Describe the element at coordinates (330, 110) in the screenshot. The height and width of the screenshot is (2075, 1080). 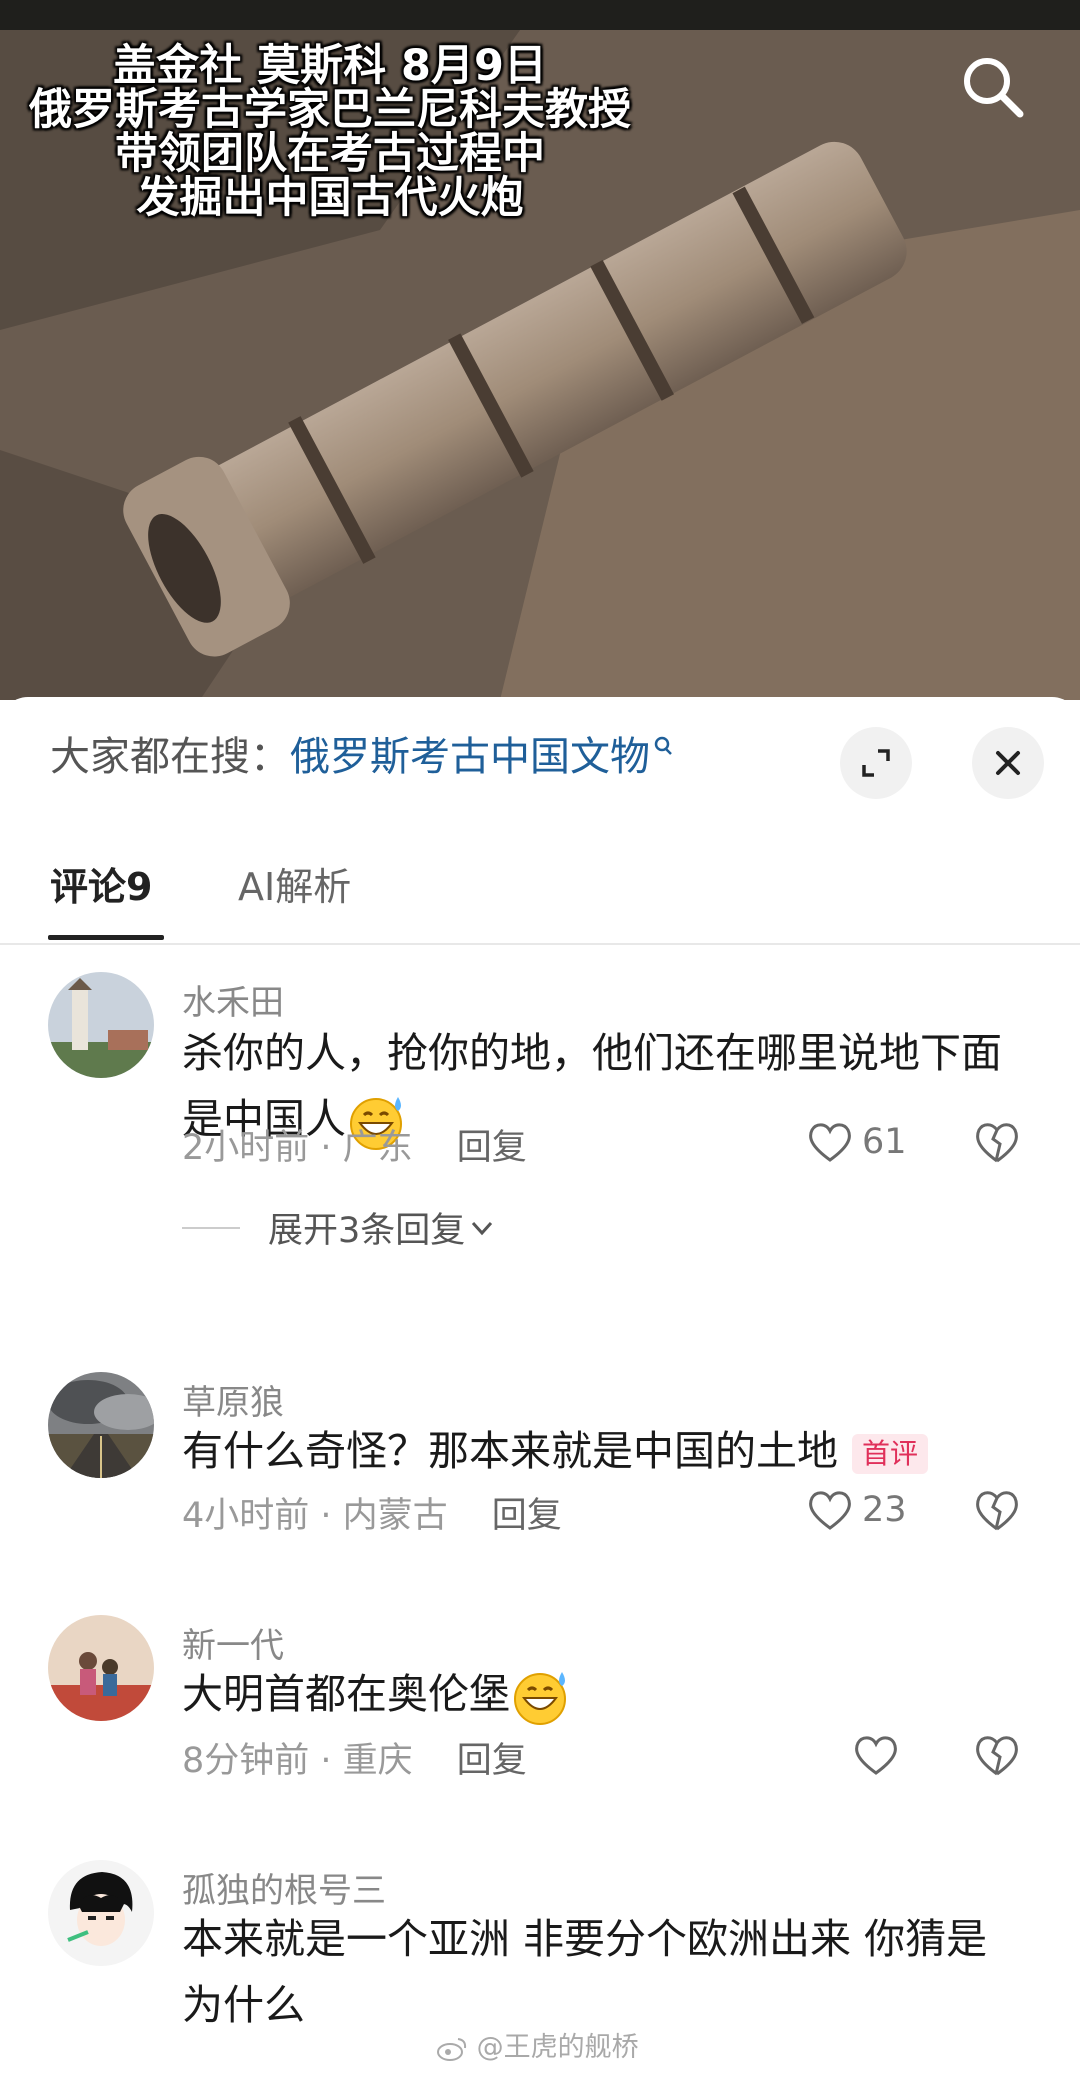
I see `caption-line: 俄罗斯考古学家巴兰尼科夫教授` at that location.